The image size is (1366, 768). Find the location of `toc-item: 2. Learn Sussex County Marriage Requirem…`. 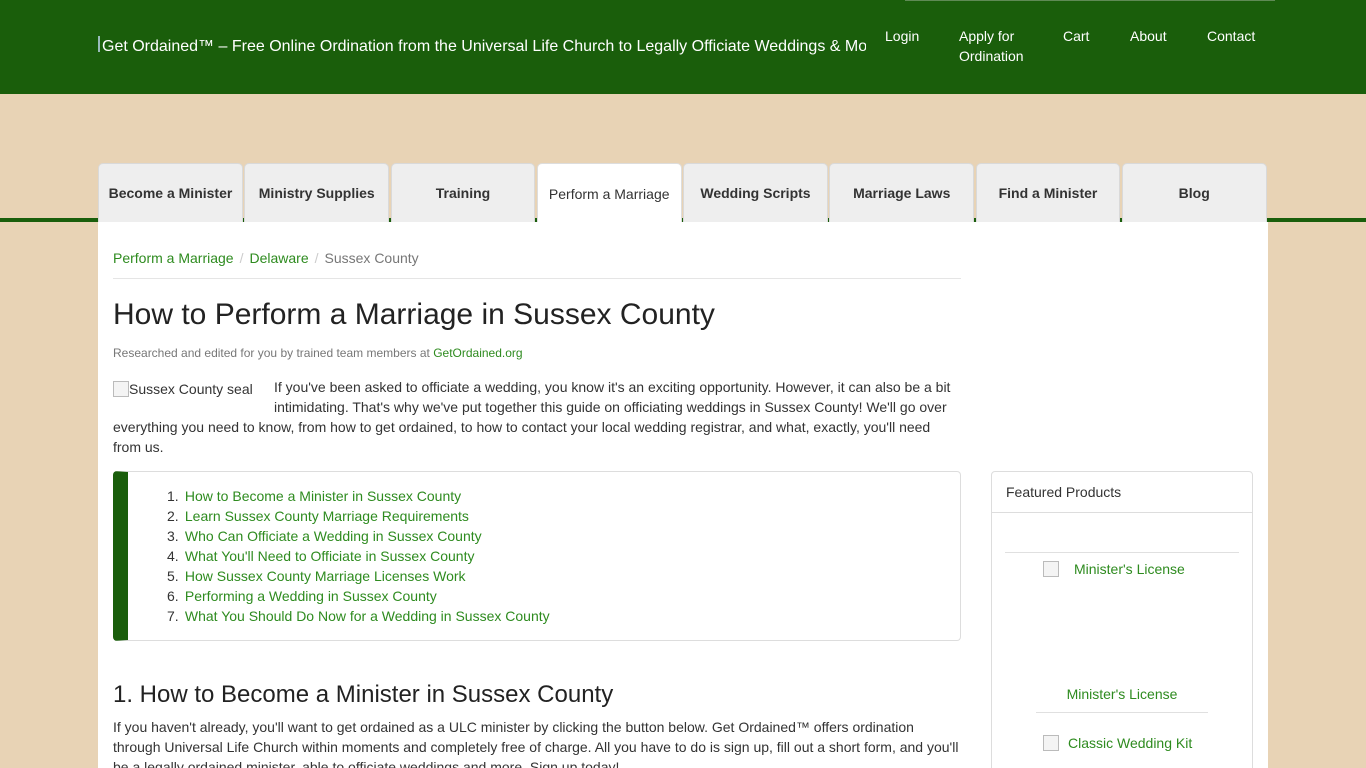

toc-item: 2. Learn Sussex County Marriage Requirem… is located at coordinates (318, 516).